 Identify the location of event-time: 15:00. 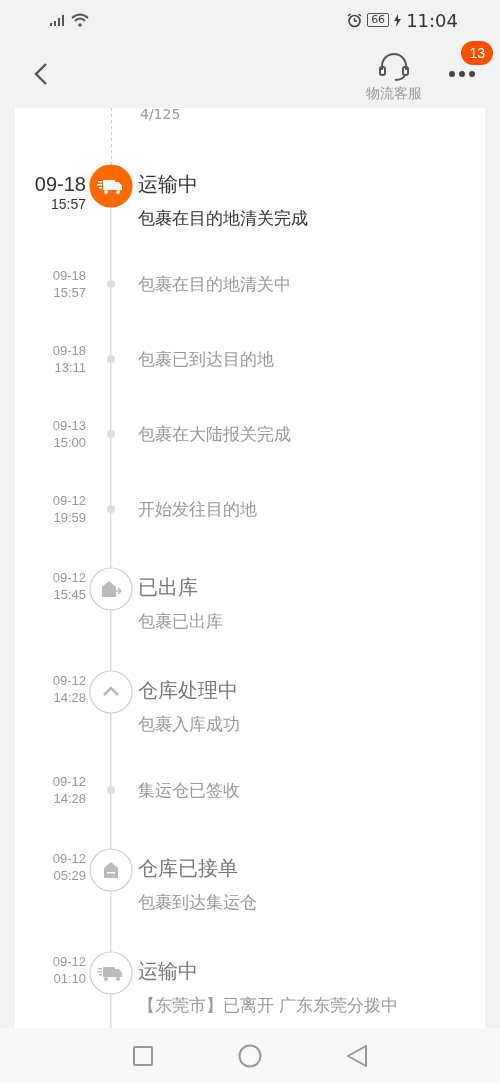
(69, 442).